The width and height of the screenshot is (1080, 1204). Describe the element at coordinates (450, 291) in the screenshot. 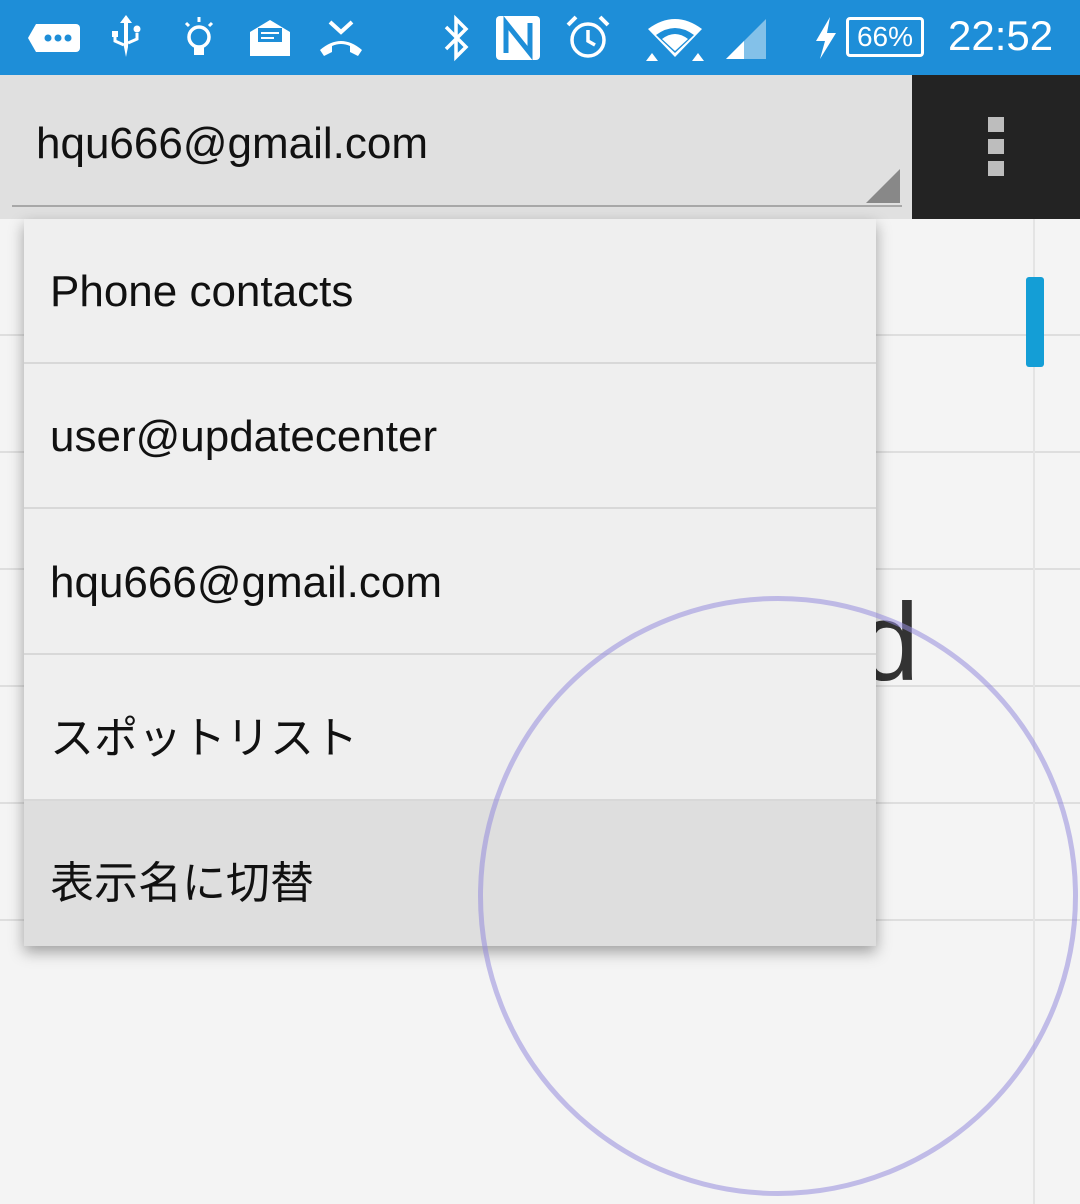

I see `menu-item-phone-contacts: Phone contacts` at that location.